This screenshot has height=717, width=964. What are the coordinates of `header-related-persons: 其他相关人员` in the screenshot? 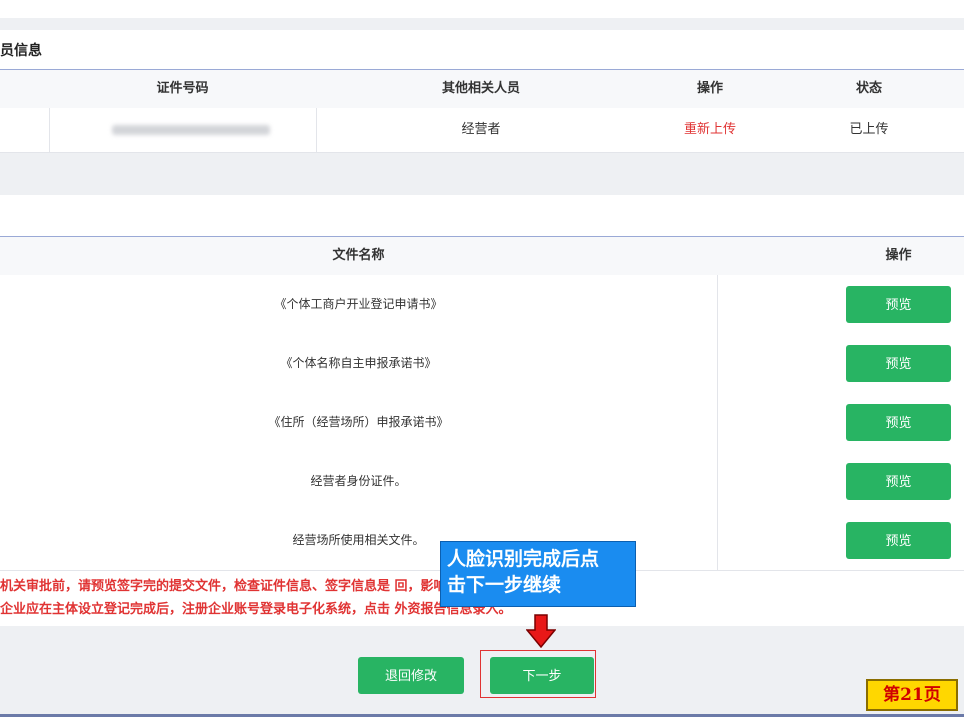 It's located at (480, 88).